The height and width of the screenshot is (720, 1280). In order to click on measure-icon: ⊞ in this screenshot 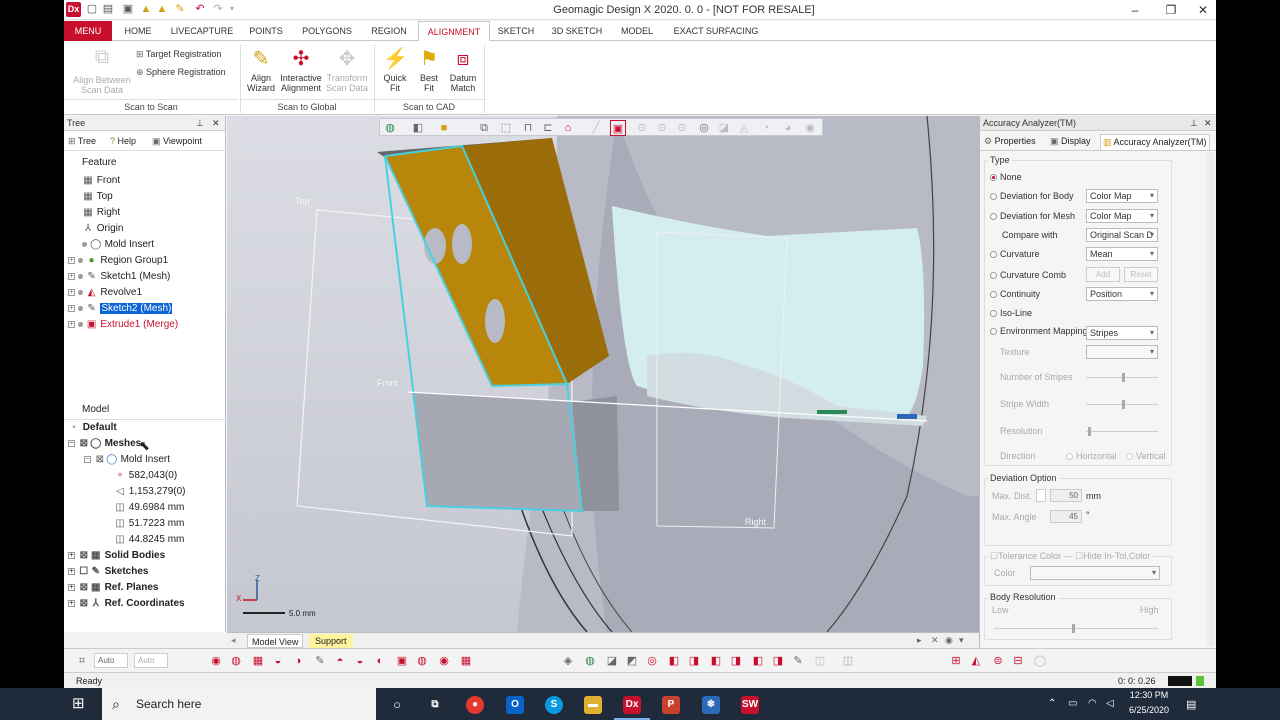, I will do `click(956, 661)`.